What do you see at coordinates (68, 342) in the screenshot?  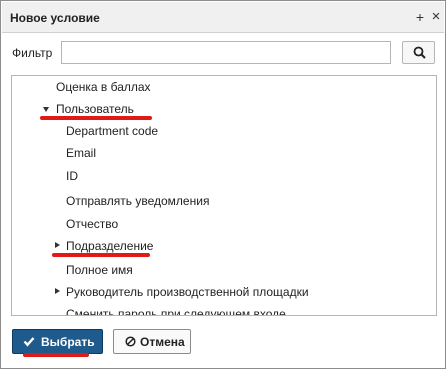 I see `select-button-label: Выбрать` at bounding box center [68, 342].